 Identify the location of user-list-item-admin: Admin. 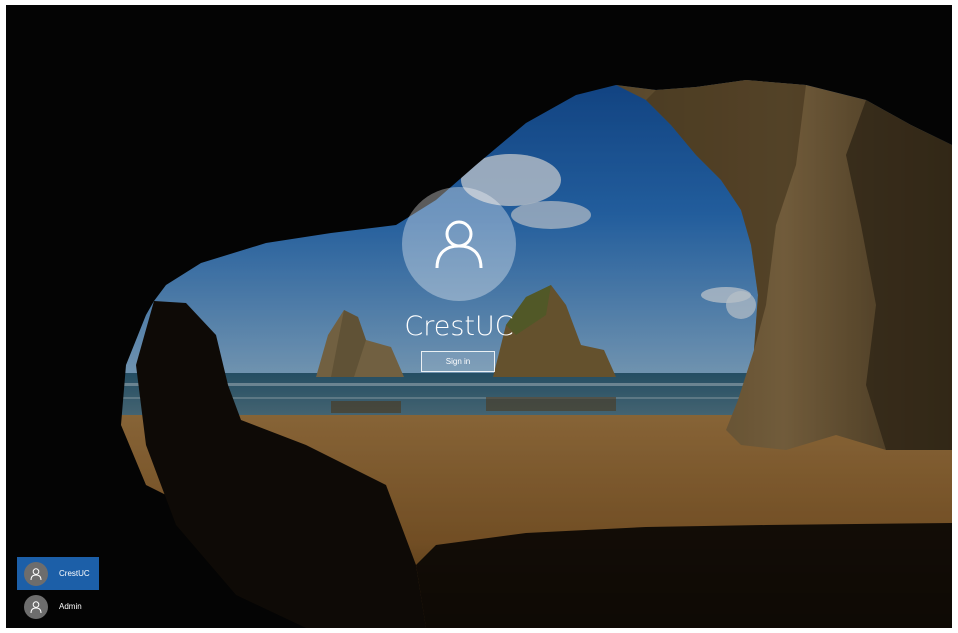
(58, 606).